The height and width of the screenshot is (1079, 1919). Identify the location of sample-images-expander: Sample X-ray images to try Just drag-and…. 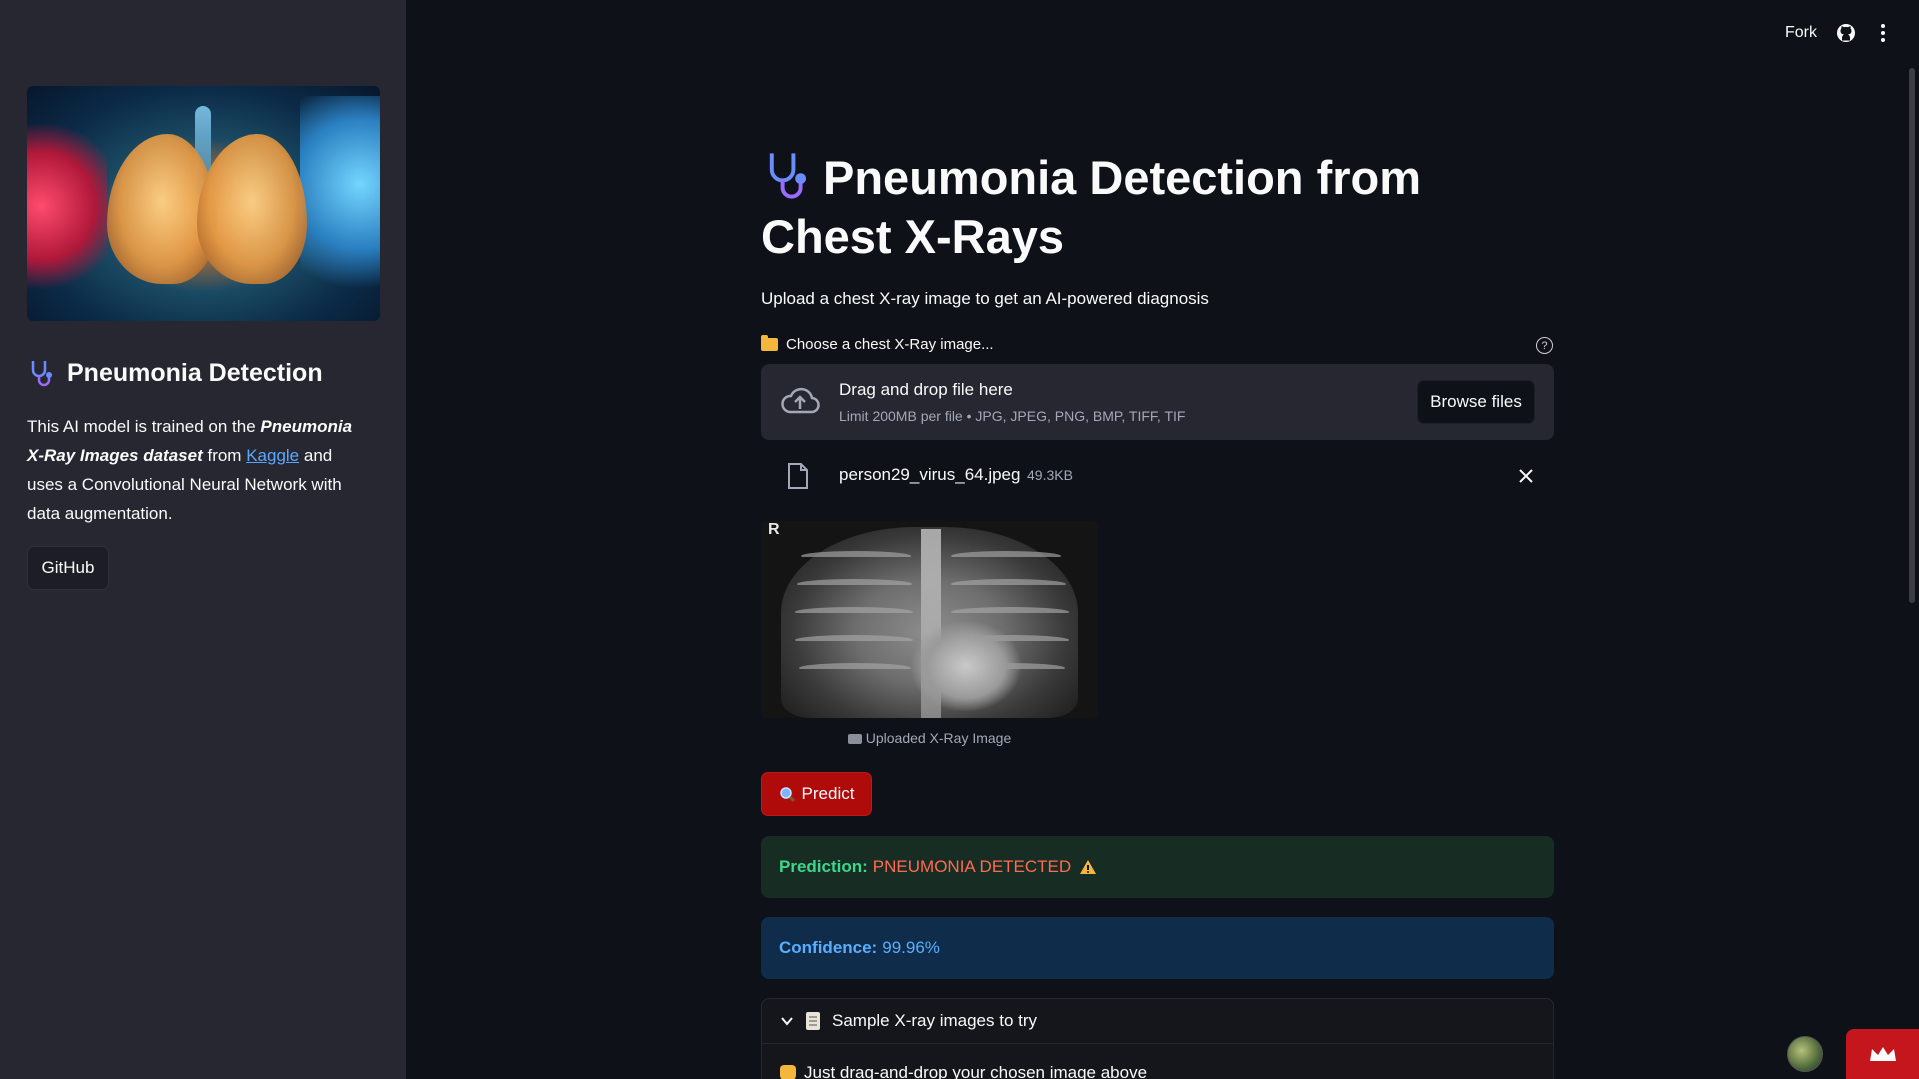
(1157, 1038).